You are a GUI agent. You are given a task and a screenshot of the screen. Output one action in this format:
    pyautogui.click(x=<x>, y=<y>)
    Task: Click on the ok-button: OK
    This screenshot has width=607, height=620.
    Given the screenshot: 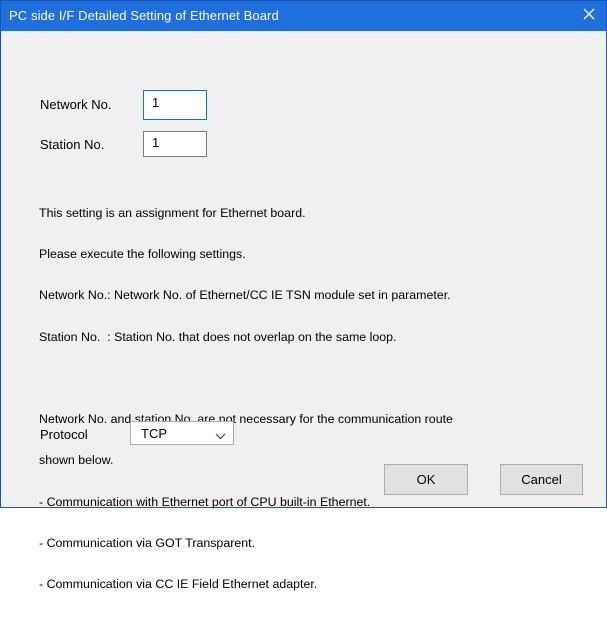 What is the action you would take?
    pyautogui.click(x=426, y=479)
    